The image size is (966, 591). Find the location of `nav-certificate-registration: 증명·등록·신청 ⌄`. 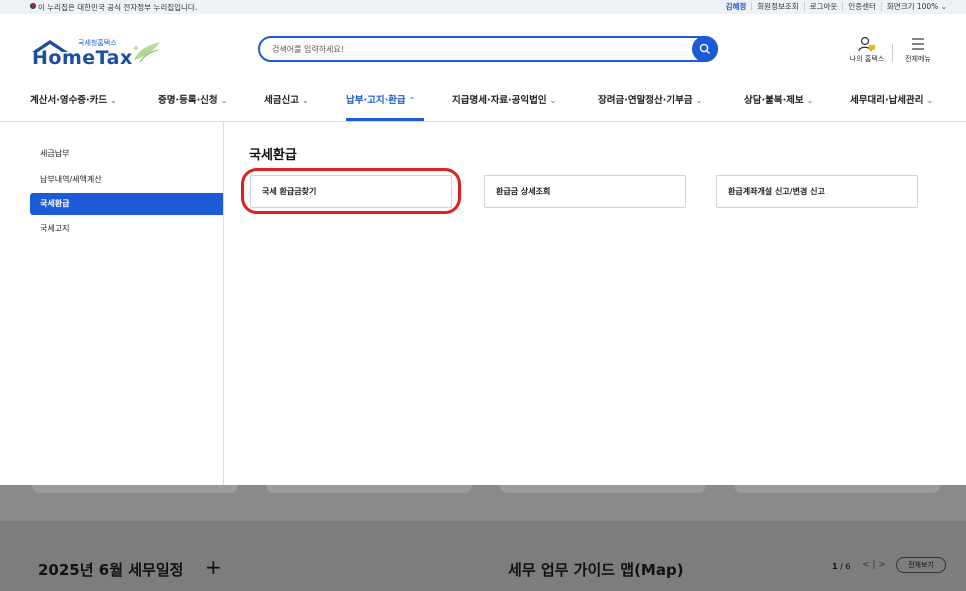

nav-certificate-registration: 증명·등록·신청 ⌄ is located at coordinates (192, 99).